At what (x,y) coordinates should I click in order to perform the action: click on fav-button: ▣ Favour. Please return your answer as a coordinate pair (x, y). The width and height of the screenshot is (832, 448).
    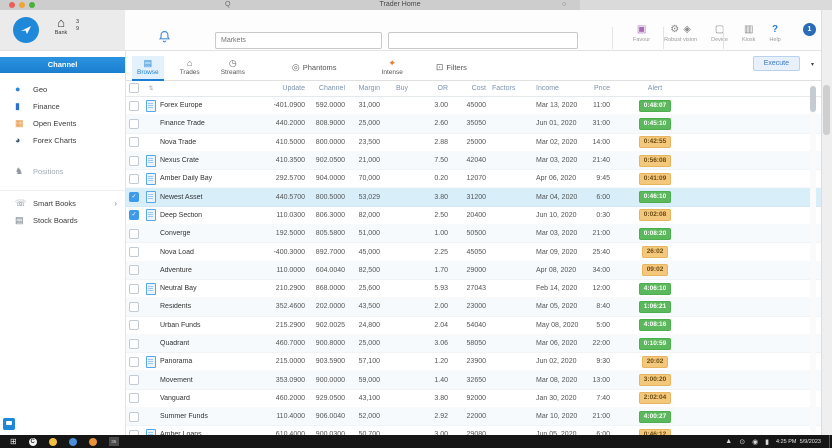
    Looking at the image, I should click on (641, 33).